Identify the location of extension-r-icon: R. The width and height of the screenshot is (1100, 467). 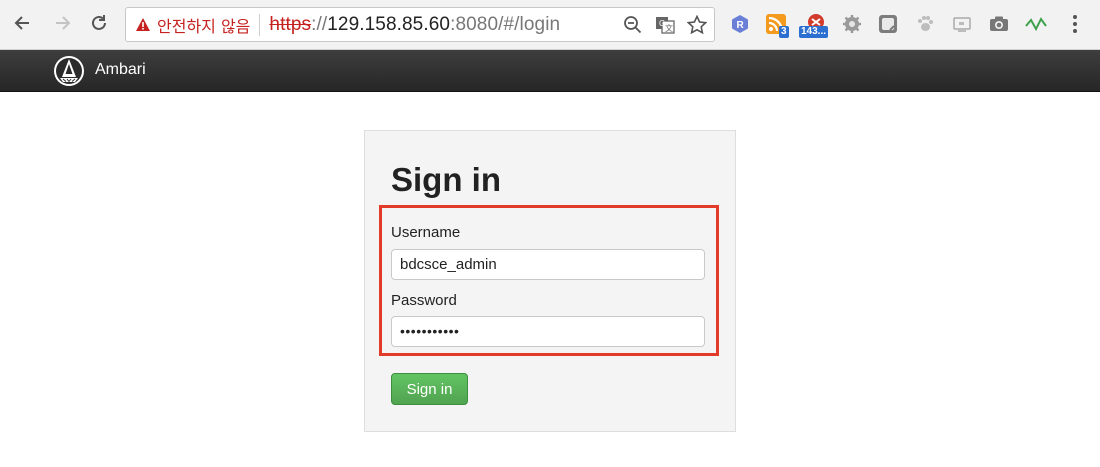
(740, 24).